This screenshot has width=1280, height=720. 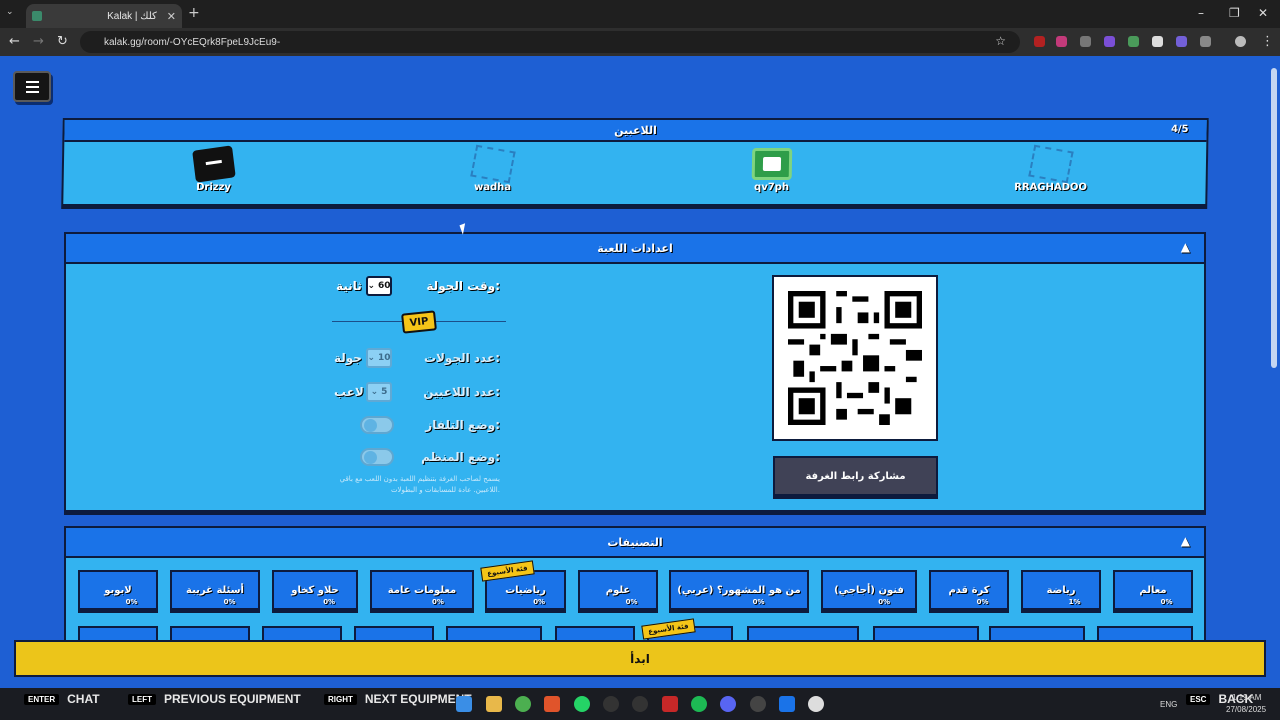 I want to click on bookmark-star-icon: ☆, so click(x=1000, y=41).